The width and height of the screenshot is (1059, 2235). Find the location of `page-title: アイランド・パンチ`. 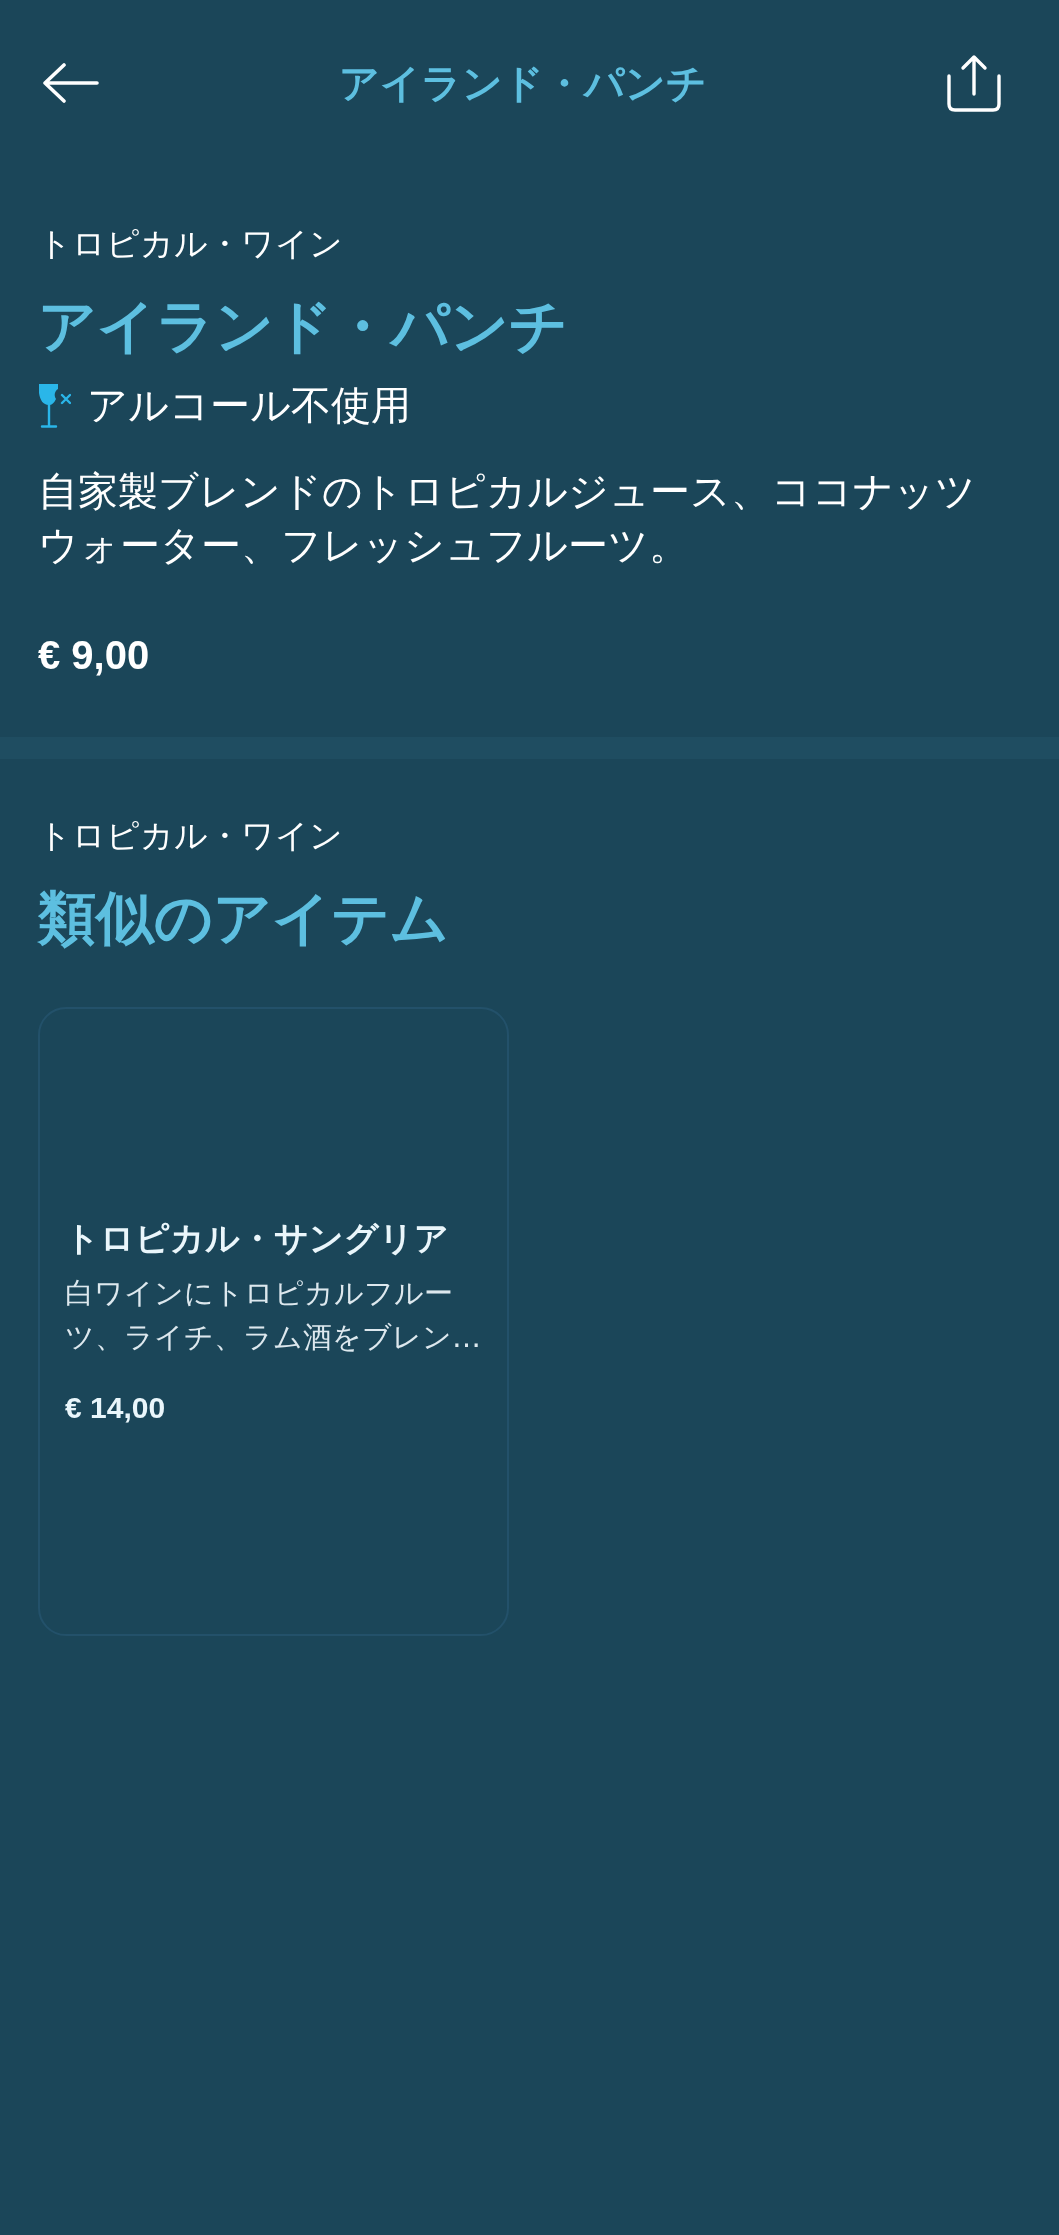

page-title: アイランド・パンチ is located at coordinates (523, 83).